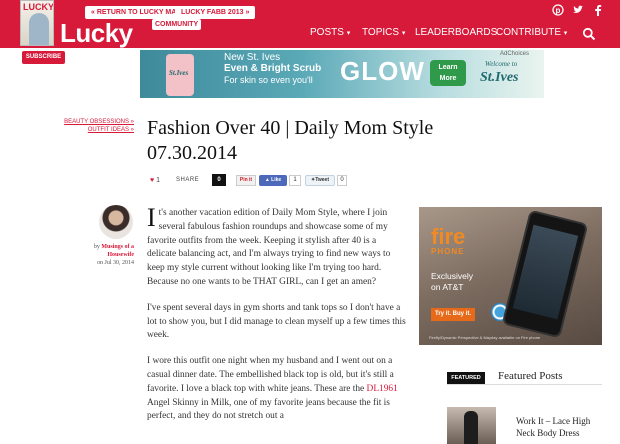 This screenshot has height=444, width=620. I want to click on nav-leaderboards: LEADERBOARDS, so click(456, 32).